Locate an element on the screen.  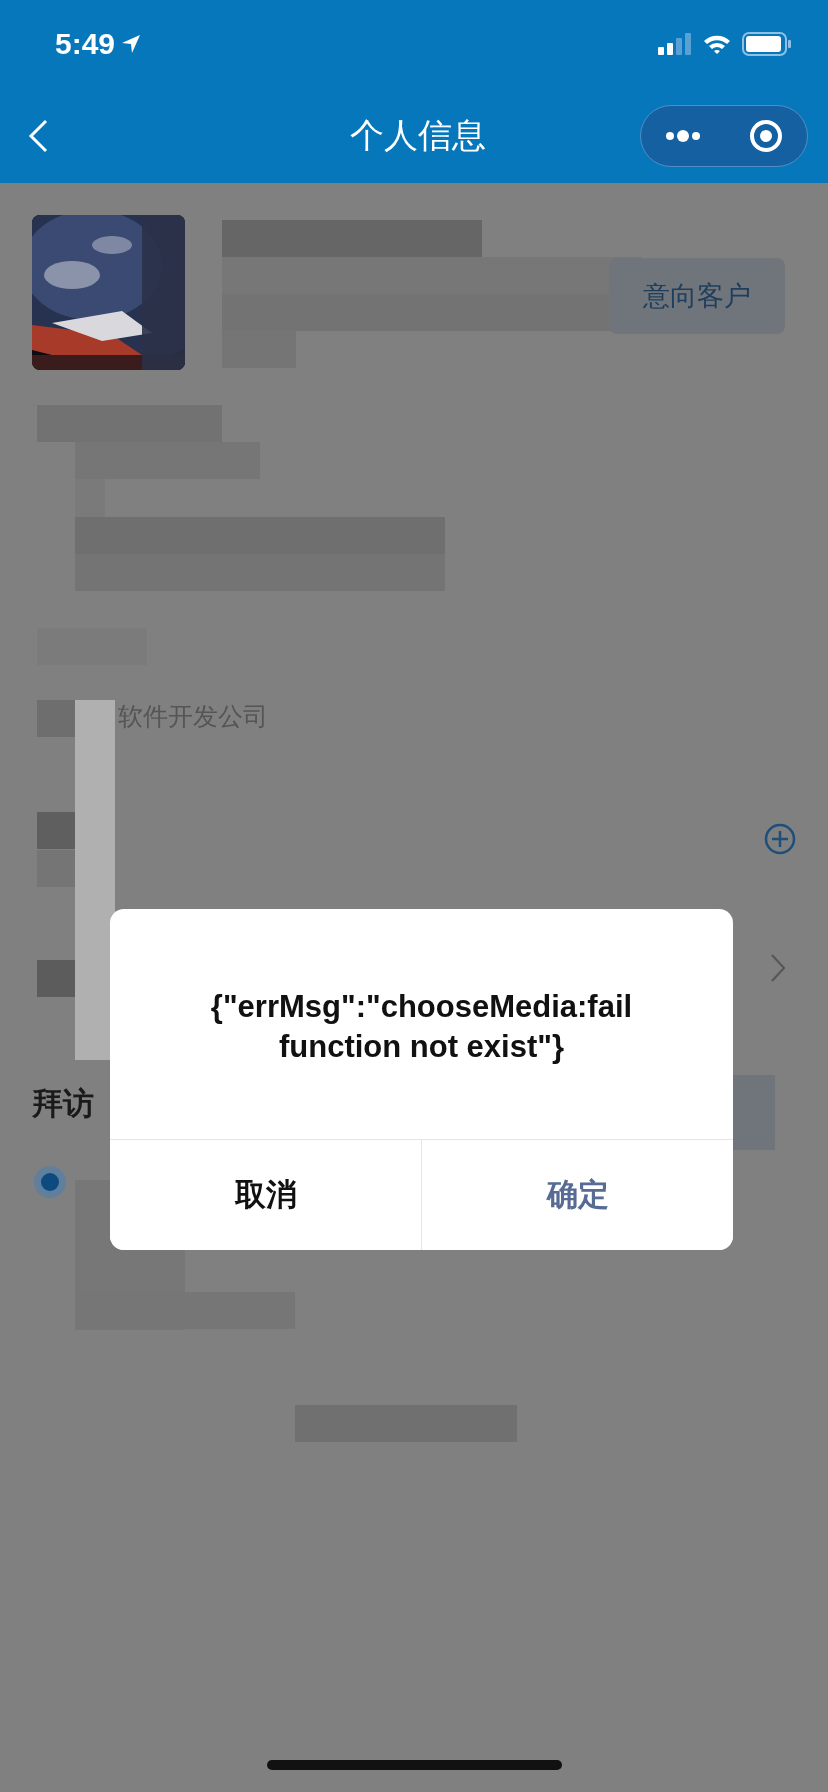
status-time: 5:49 is located at coordinates (85, 44).